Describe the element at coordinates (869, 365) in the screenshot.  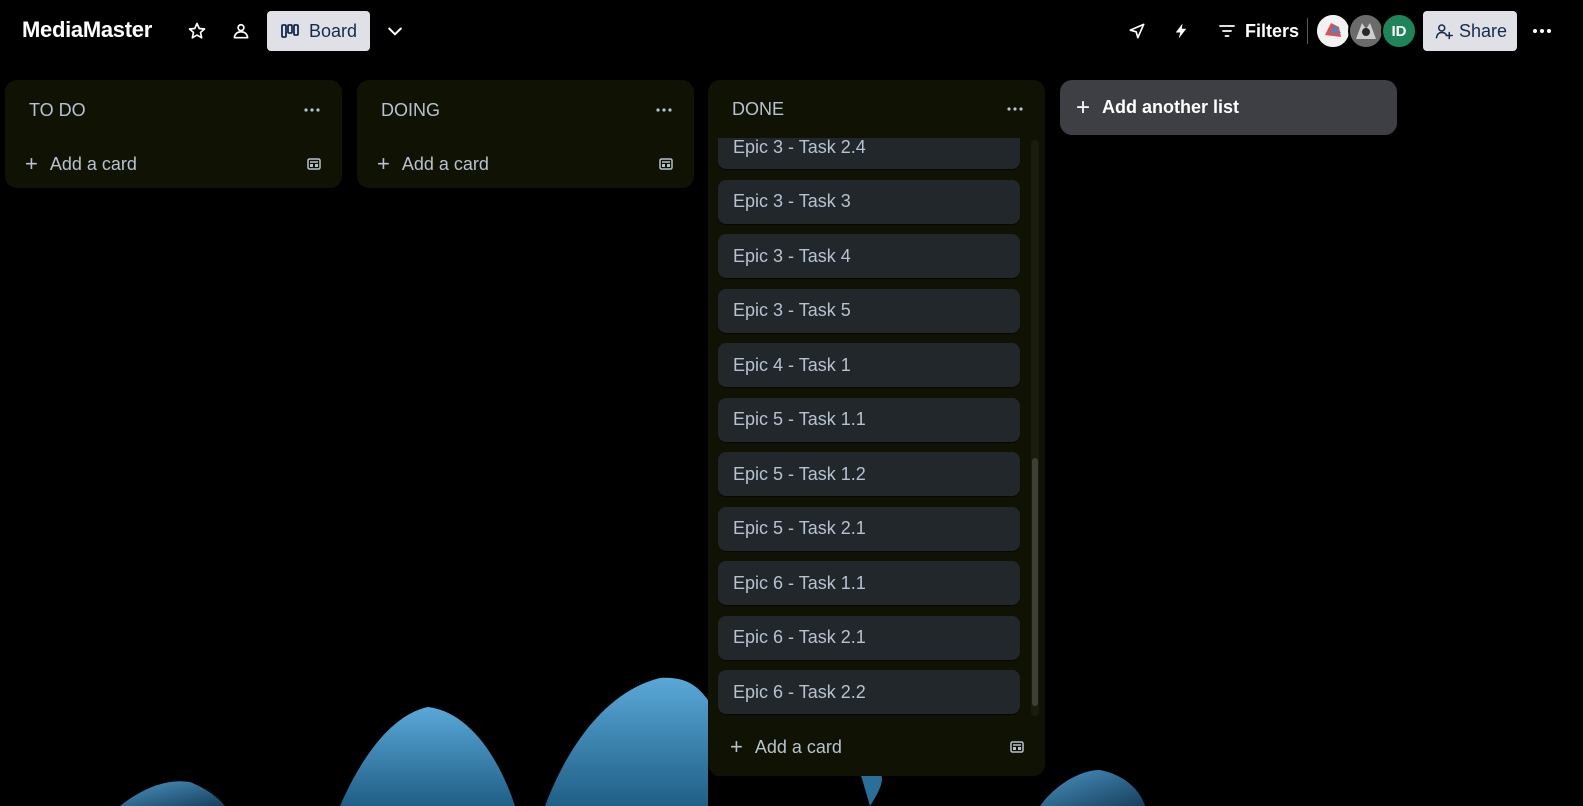
I see `card: Epic 4 - Task 1` at that location.